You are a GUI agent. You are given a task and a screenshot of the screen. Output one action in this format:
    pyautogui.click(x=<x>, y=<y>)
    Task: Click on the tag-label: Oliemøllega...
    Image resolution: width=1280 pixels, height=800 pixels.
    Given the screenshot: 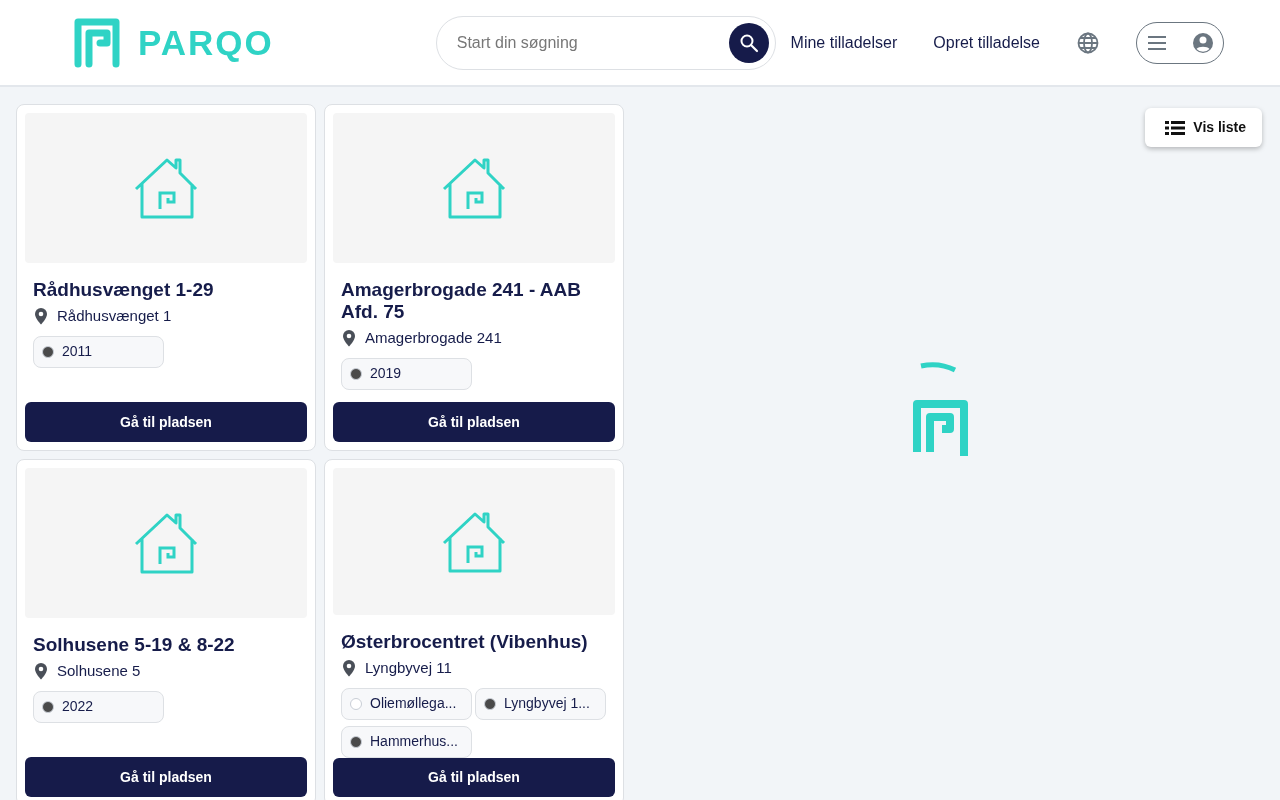 What is the action you would take?
    pyautogui.click(x=413, y=704)
    